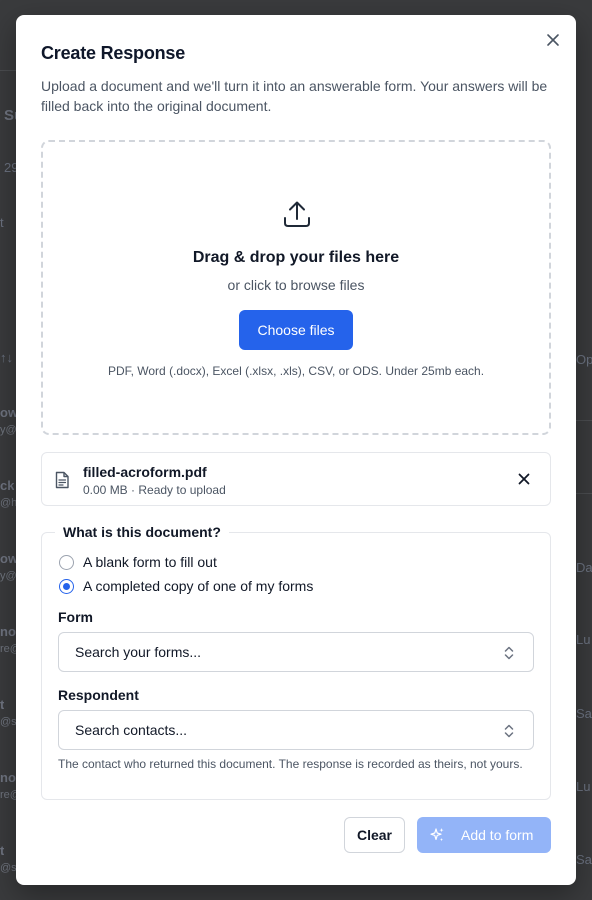 Image resolution: width=592 pixels, height=900 pixels. I want to click on clear-button: Clear, so click(374, 835).